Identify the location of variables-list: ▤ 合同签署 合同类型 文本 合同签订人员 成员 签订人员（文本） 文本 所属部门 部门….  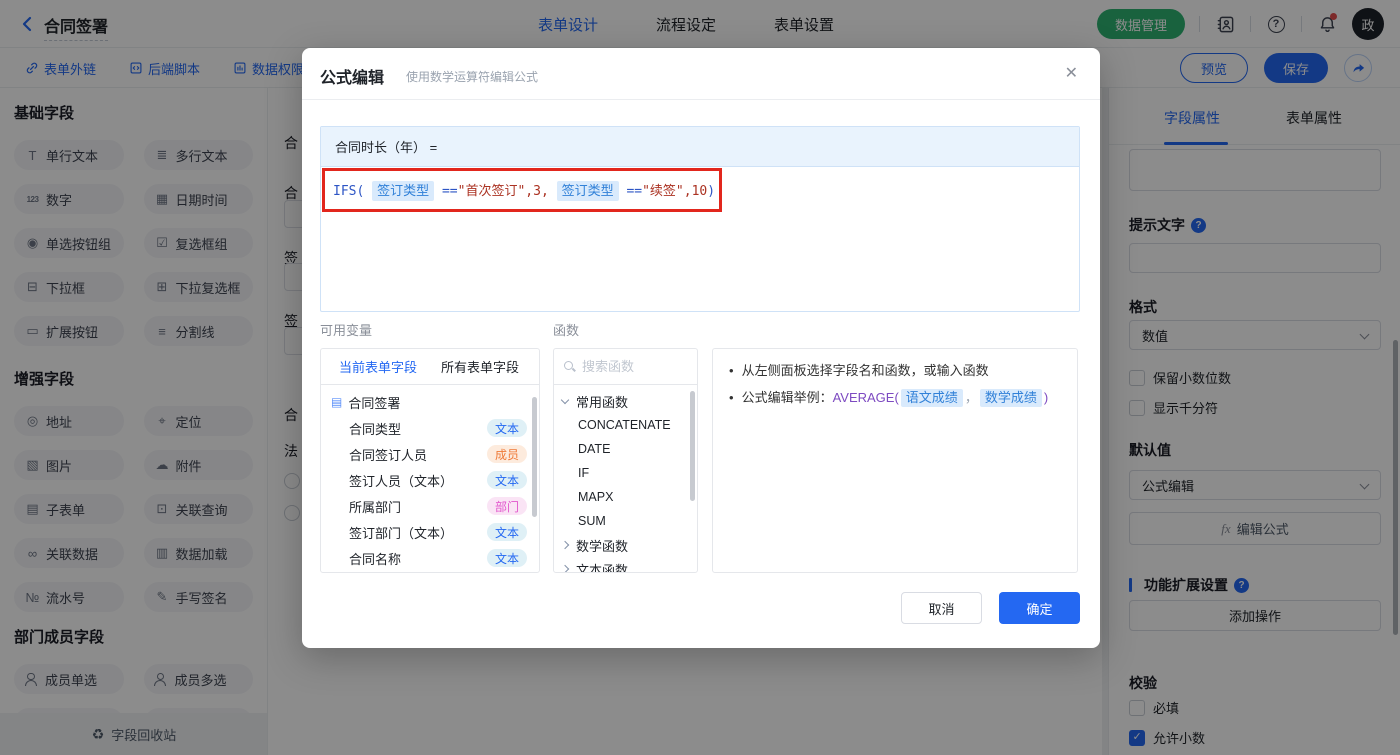
(430, 478).